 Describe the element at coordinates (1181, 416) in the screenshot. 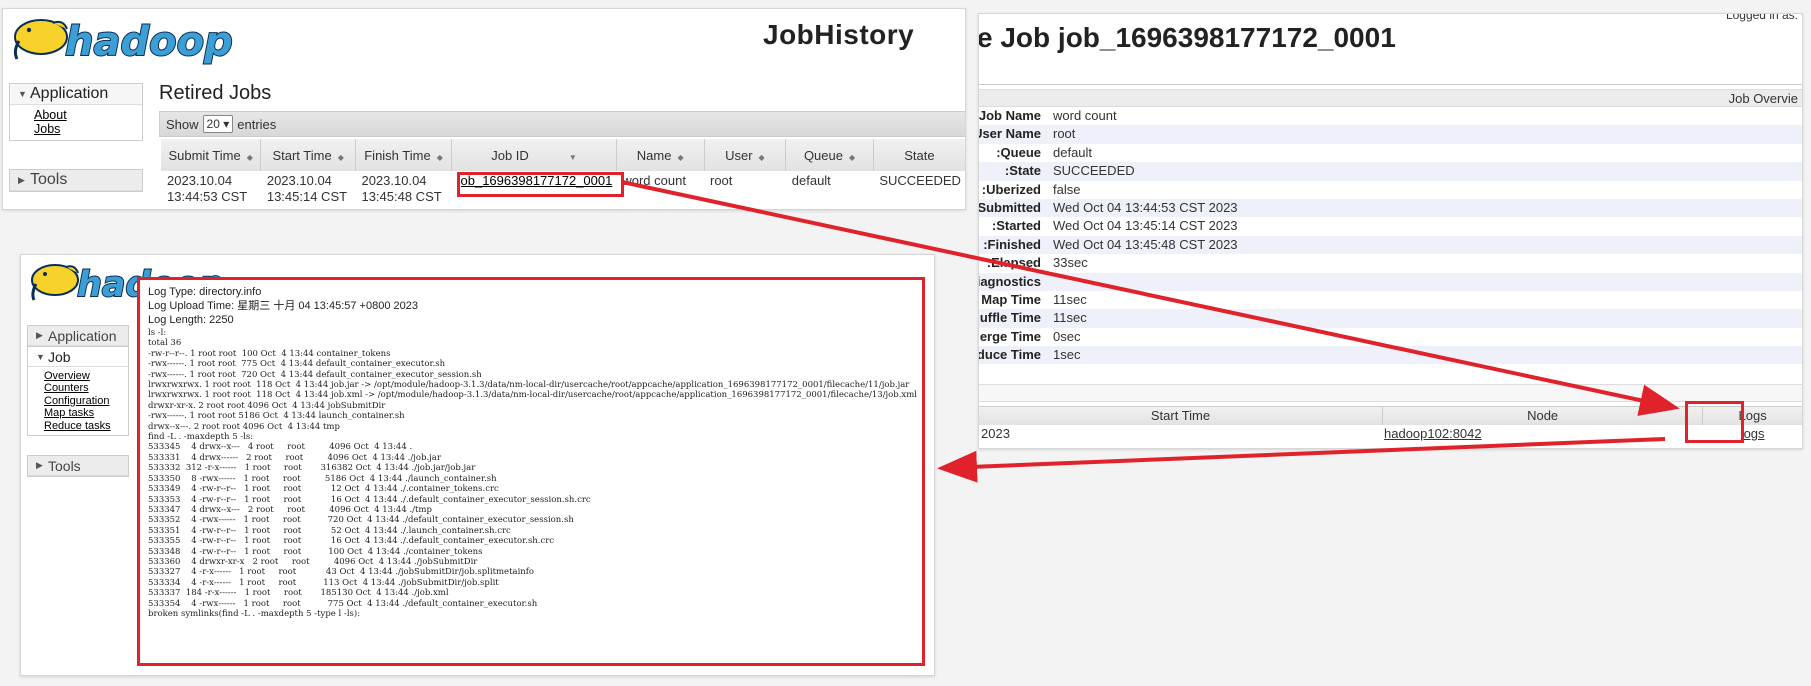

I see `col-start-time: Start Time` at that location.